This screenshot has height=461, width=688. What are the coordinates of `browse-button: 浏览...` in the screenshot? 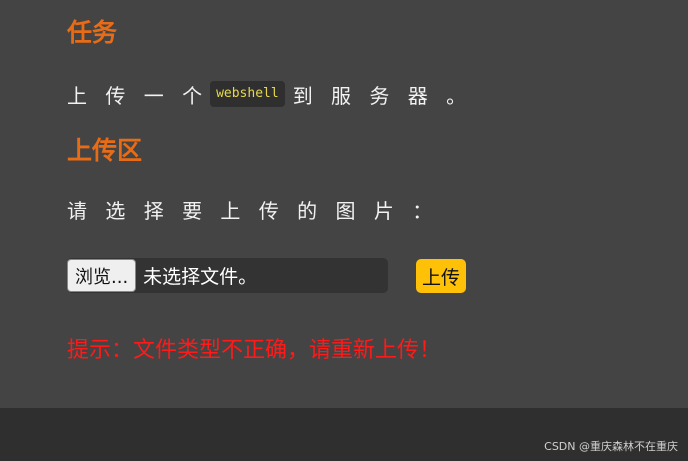 It's located at (102, 275).